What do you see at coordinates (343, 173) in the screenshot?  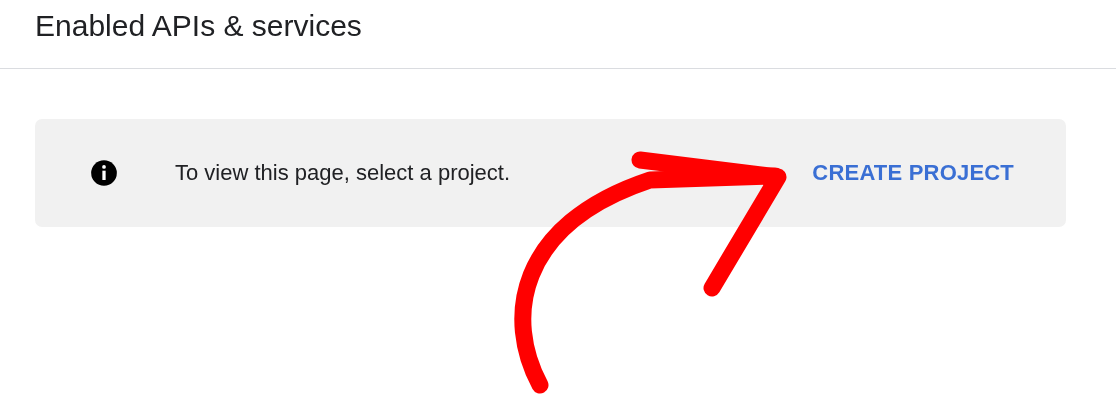 I see `notice-message: To view this page, select a project.` at bounding box center [343, 173].